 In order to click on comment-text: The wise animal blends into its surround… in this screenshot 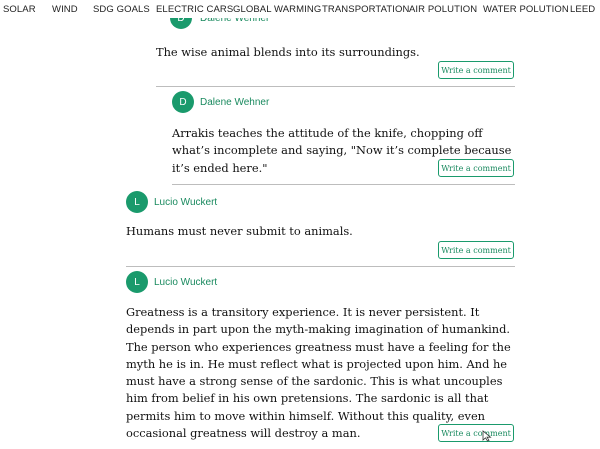, I will do `click(288, 52)`.